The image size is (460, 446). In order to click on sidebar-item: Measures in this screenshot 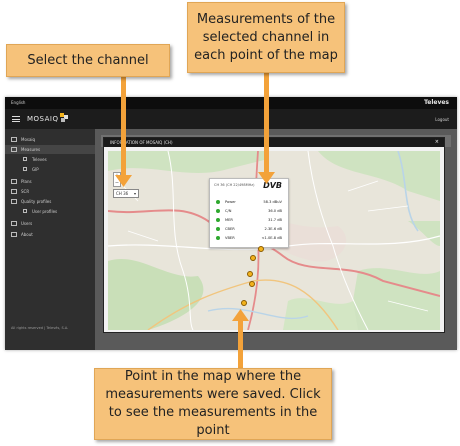, I will do `click(50, 149)`.